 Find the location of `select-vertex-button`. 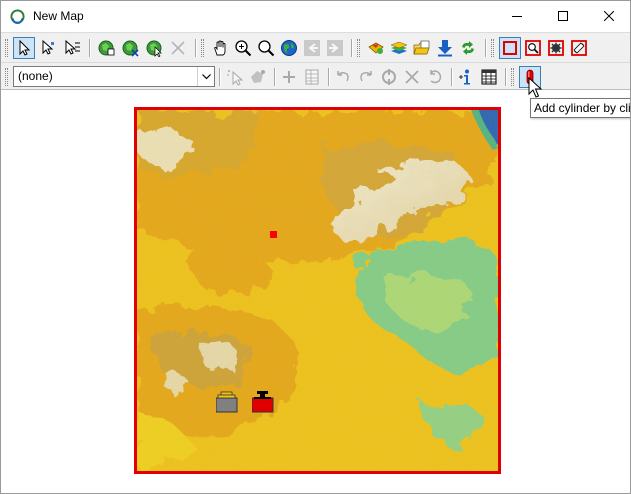

select-vertex-button is located at coordinates (48, 48).